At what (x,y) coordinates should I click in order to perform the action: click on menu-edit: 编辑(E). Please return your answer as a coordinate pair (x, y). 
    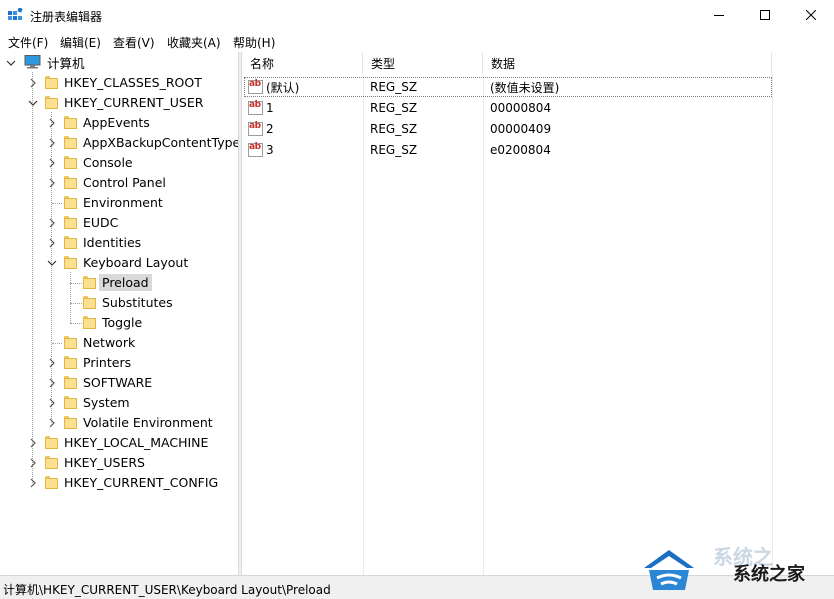
    Looking at the image, I should click on (80, 42).